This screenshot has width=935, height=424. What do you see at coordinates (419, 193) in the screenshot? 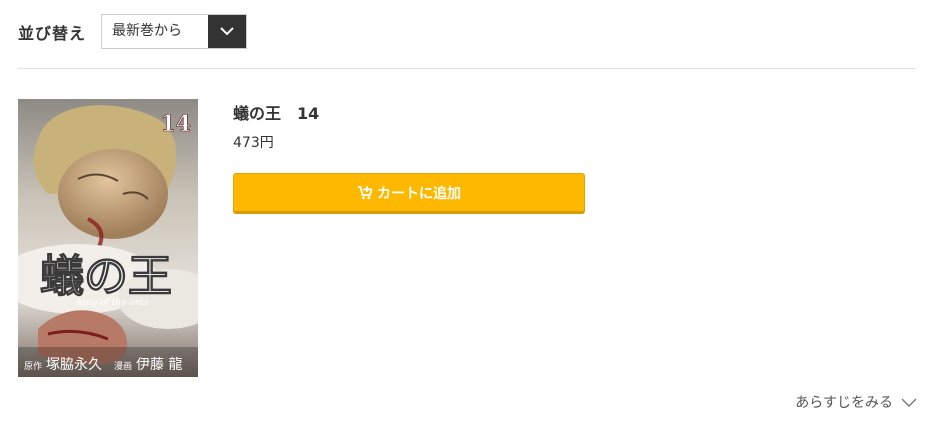
I see `add-to-cart-label: カートに追加` at bounding box center [419, 193].